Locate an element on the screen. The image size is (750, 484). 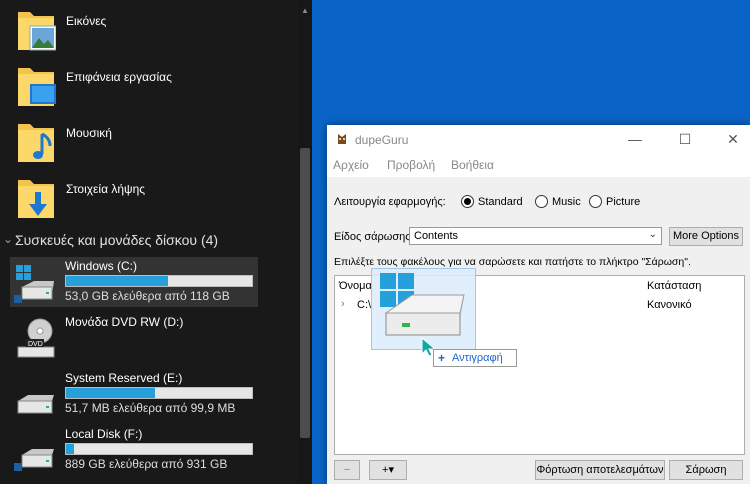
folder-label: Στοιχεία λήψης is located at coordinates (106, 189).